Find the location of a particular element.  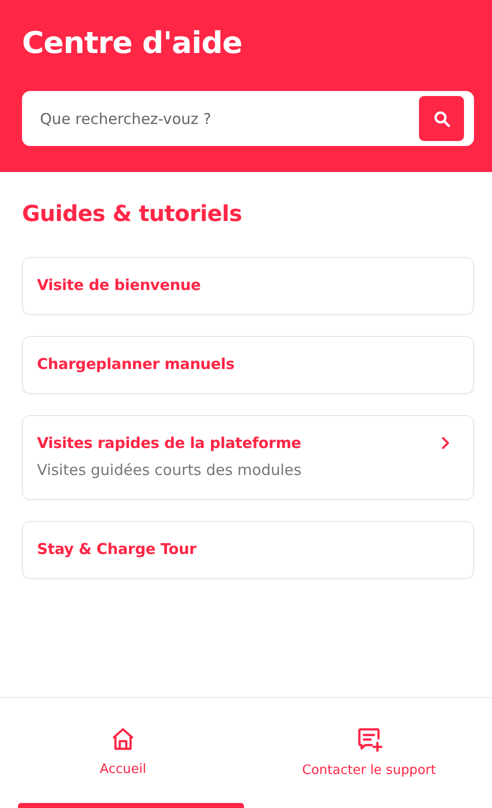

nav-tab: Contacter le support is located at coordinates (369, 753).